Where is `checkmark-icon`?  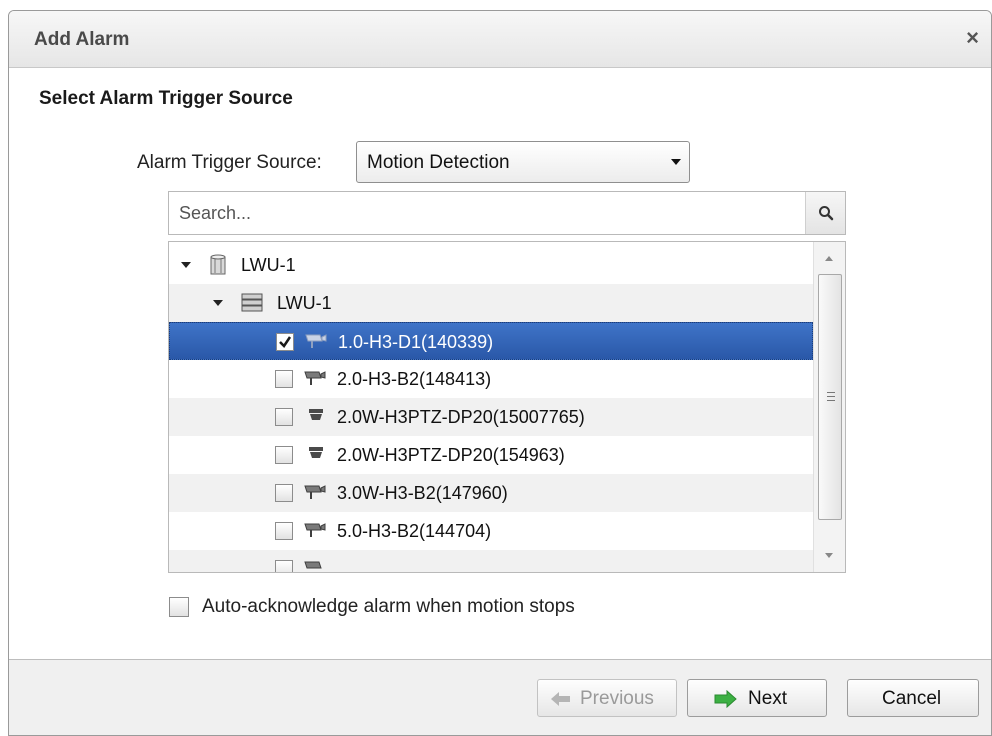
checkmark-icon is located at coordinates (285, 342).